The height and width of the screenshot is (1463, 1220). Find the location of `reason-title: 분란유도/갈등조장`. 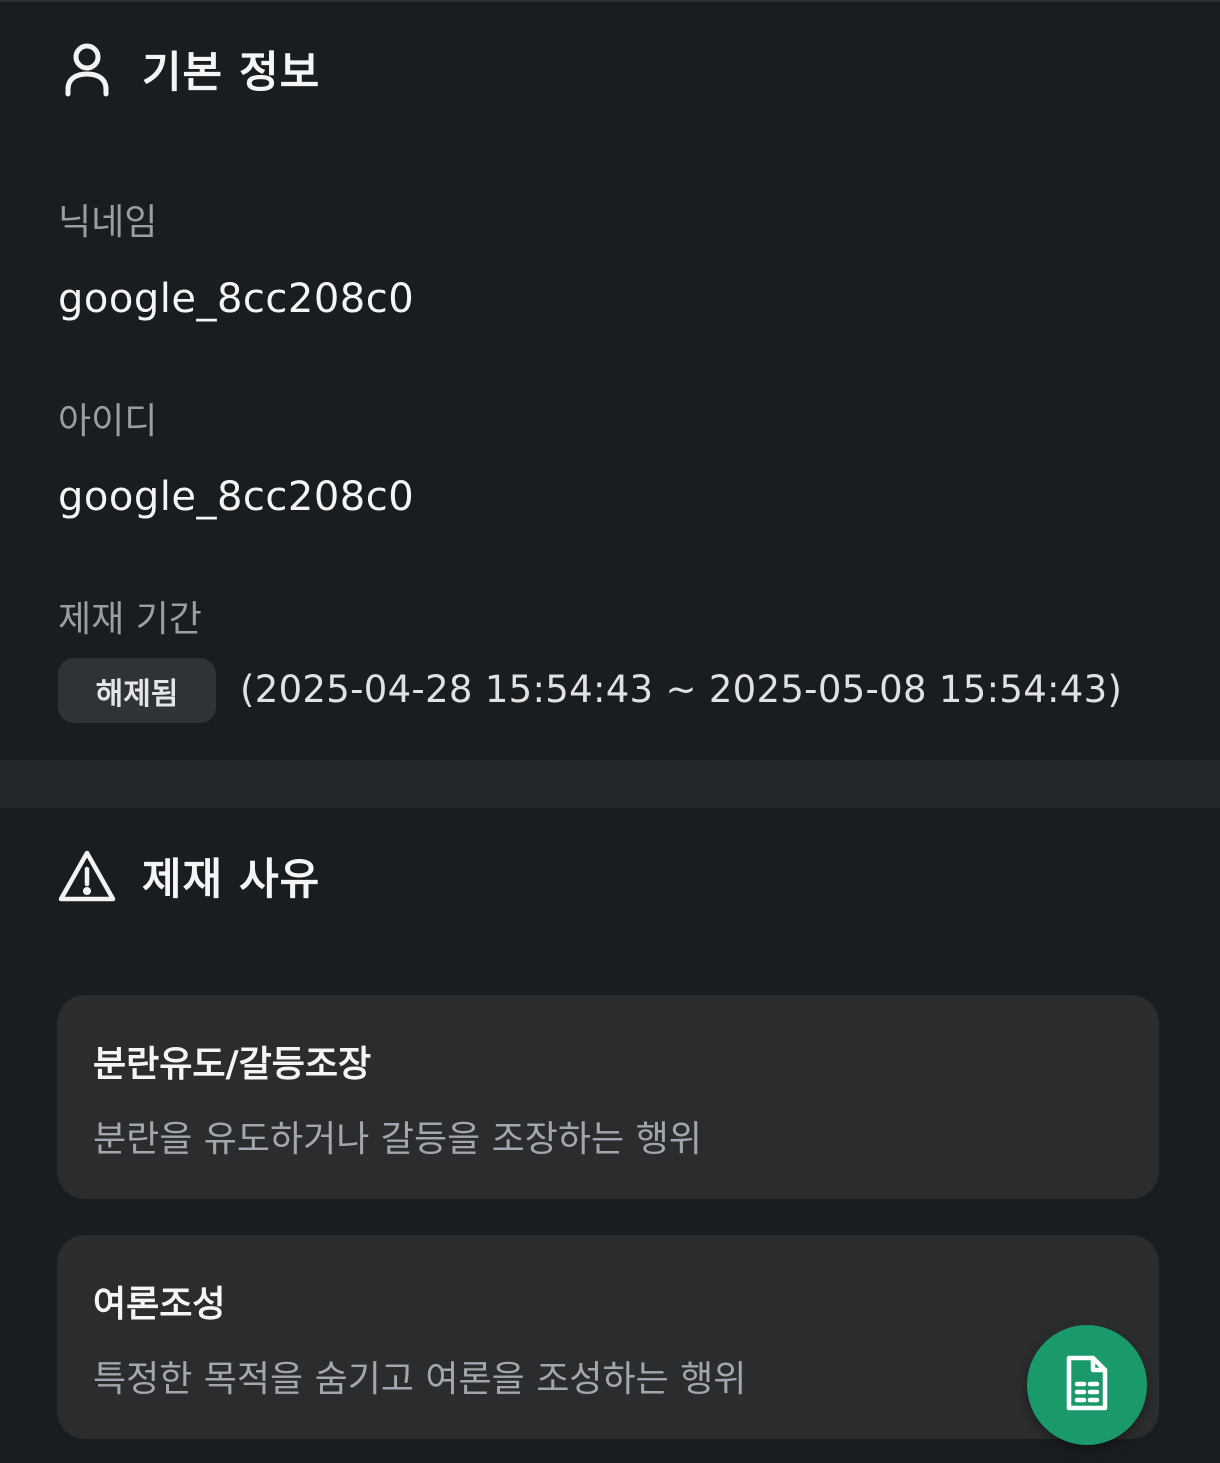

reason-title: 분란유도/갈등조장 is located at coordinates (232, 1064).